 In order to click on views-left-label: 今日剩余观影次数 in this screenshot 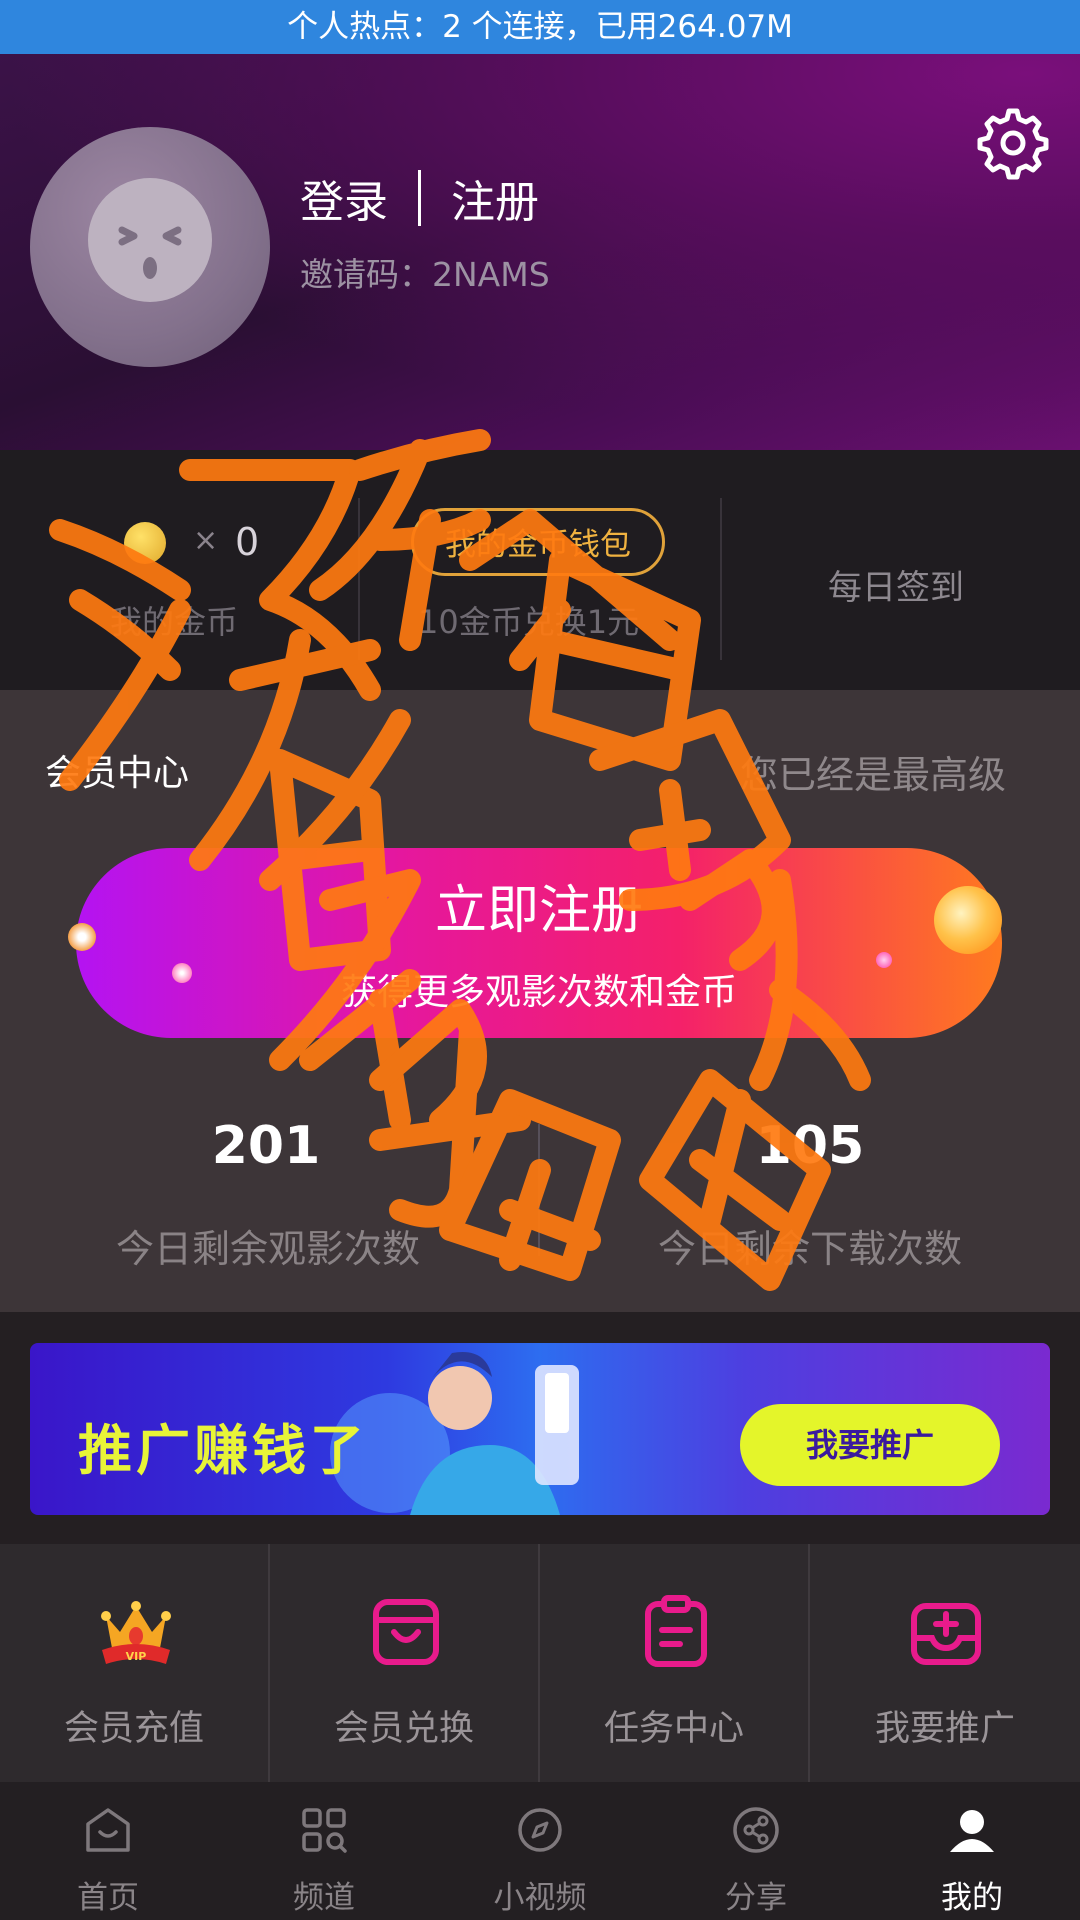, I will do `click(267, 1249)`.